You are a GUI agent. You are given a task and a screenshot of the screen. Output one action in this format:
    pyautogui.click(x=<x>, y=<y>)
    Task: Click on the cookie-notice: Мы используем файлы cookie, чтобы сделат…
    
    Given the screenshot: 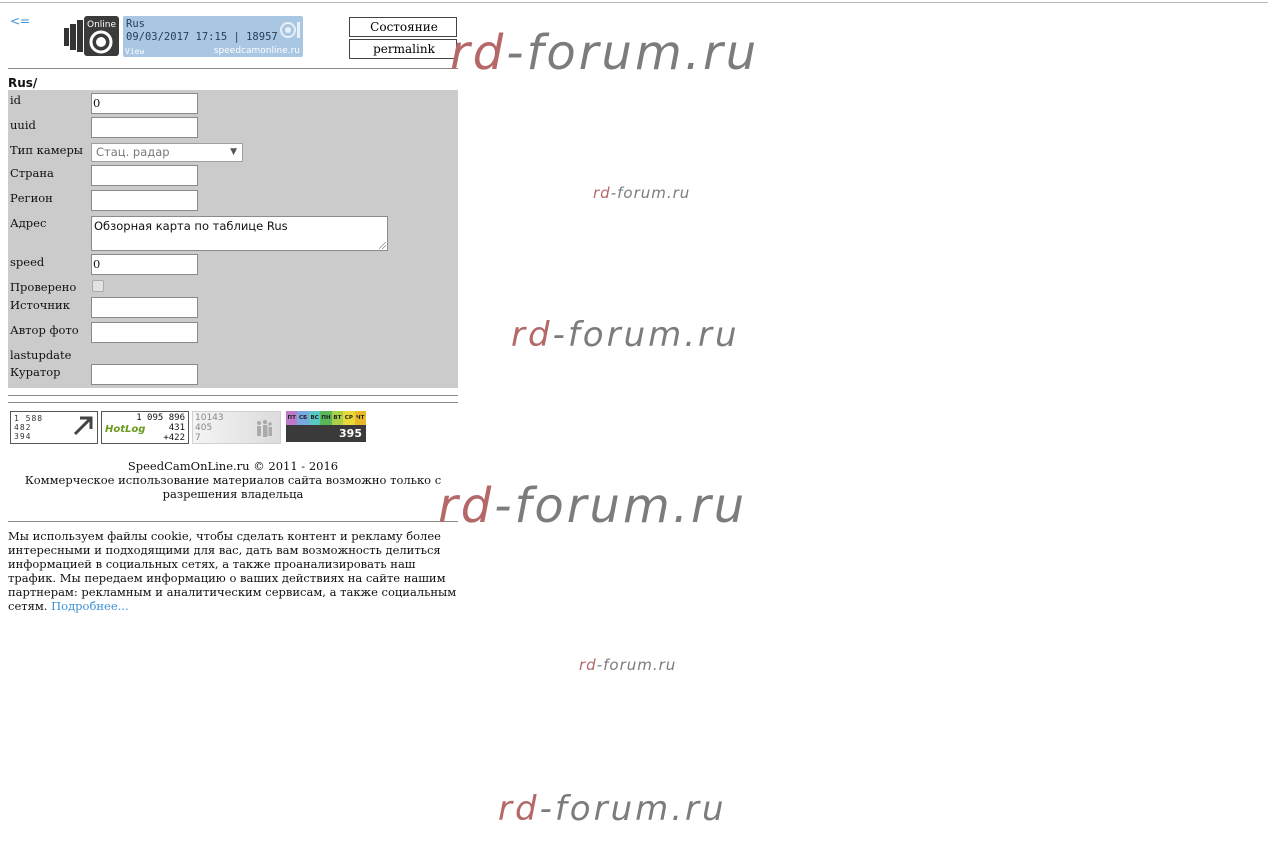 What is the action you would take?
    pyautogui.click(x=235, y=571)
    